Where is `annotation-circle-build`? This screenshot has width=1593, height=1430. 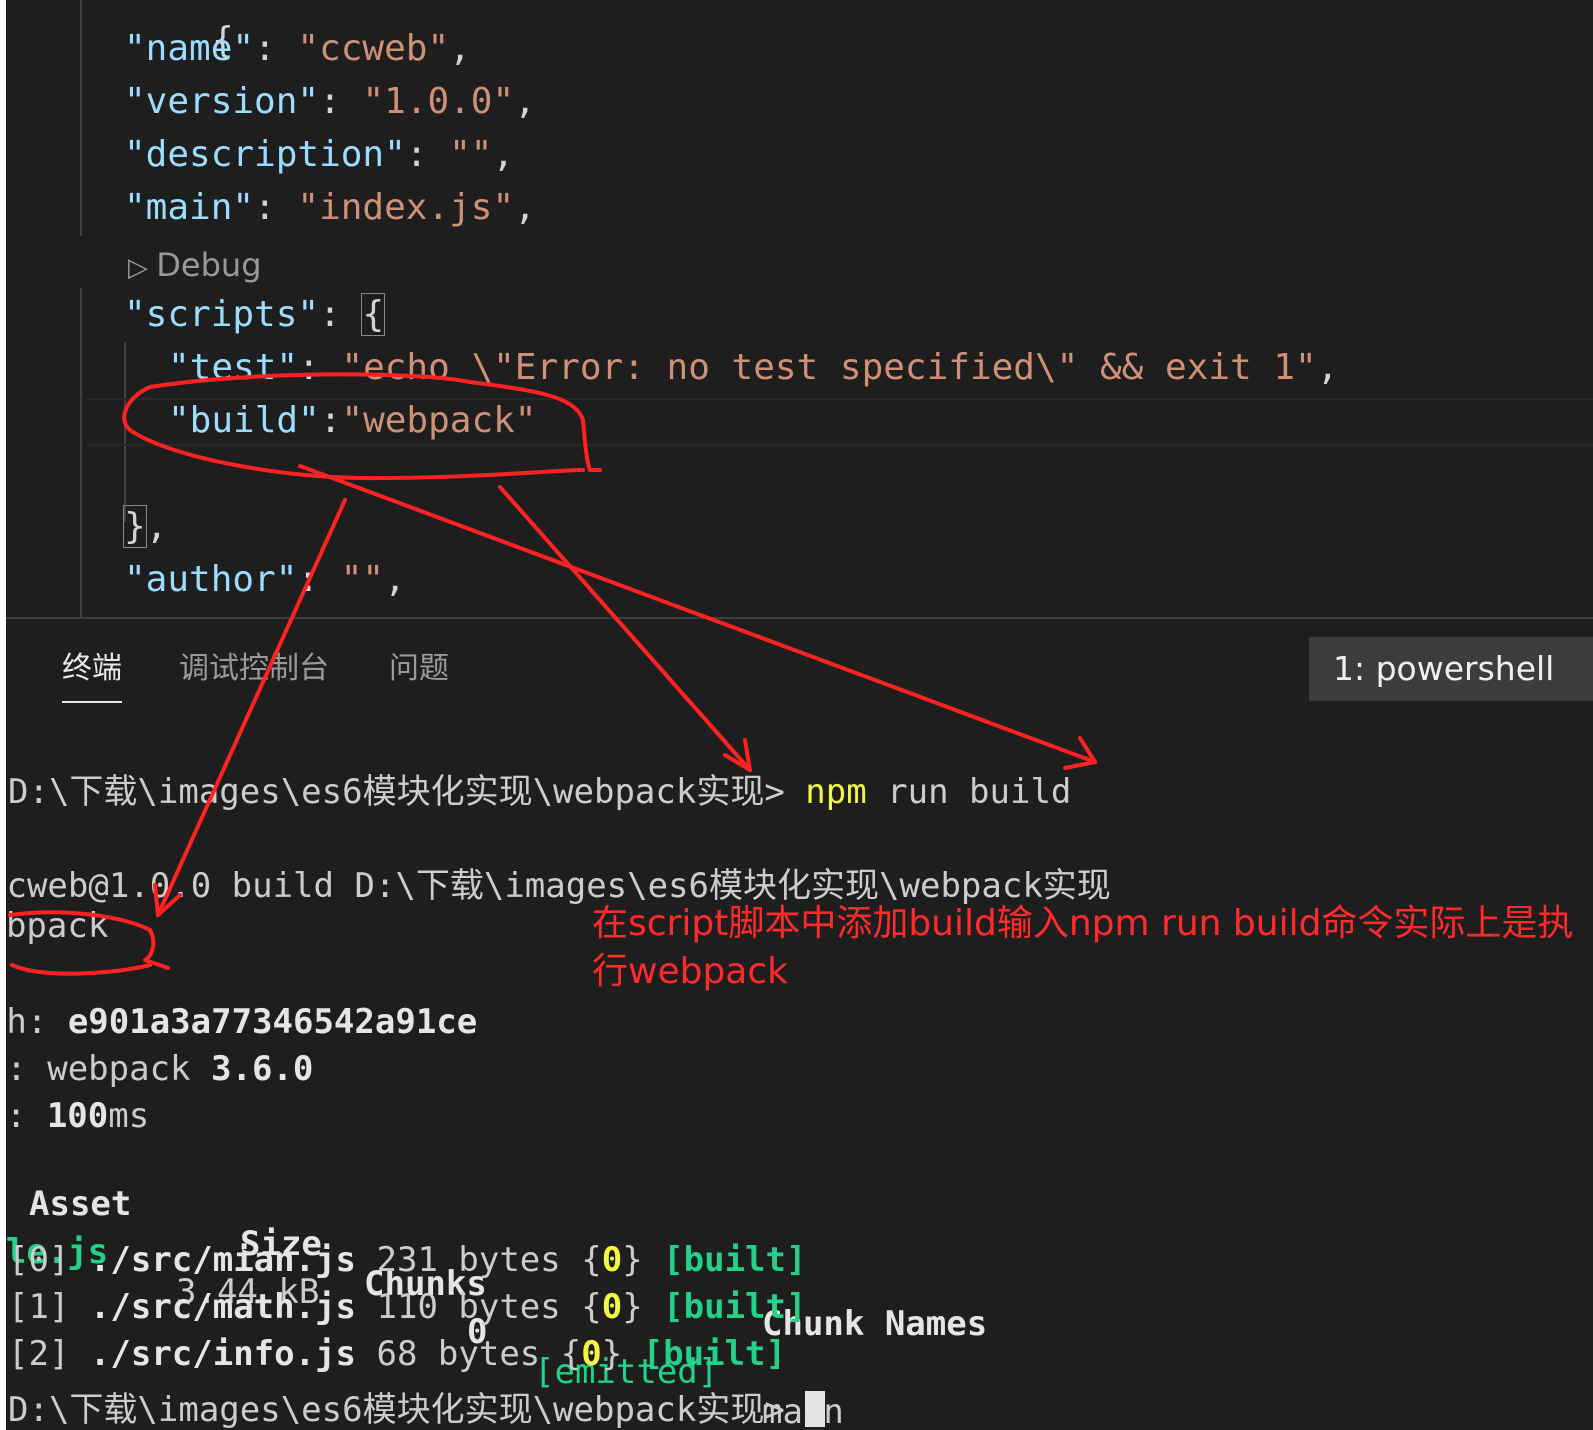
annotation-circle-build is located at coordinates (362, 426).